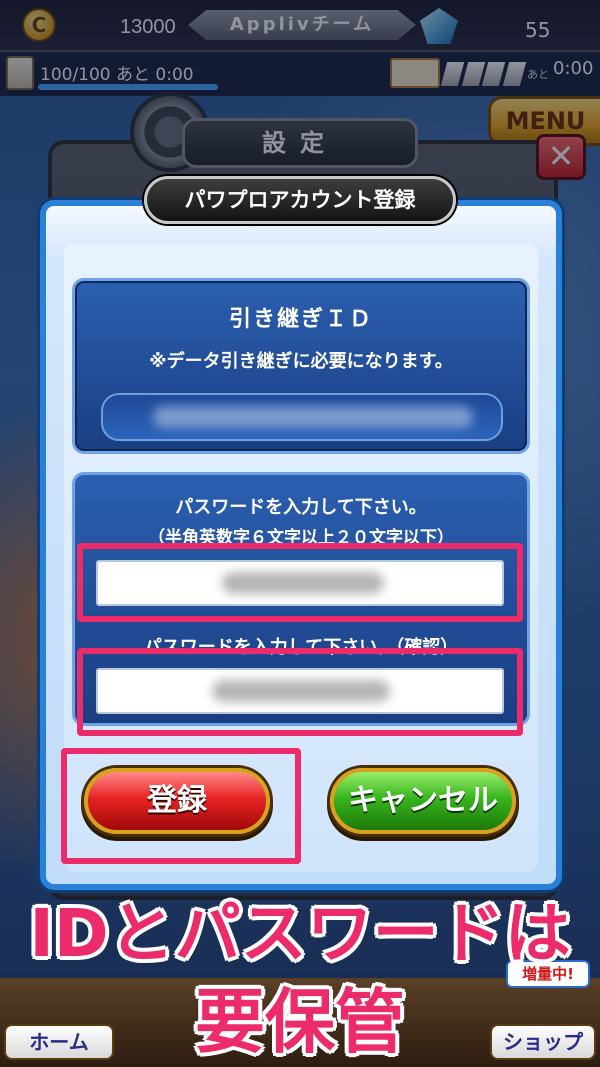  Describe the element at coordinates (301, 507) in the screenshot. I see `password-prompt: パスワードを入力して下さい。` at that location.